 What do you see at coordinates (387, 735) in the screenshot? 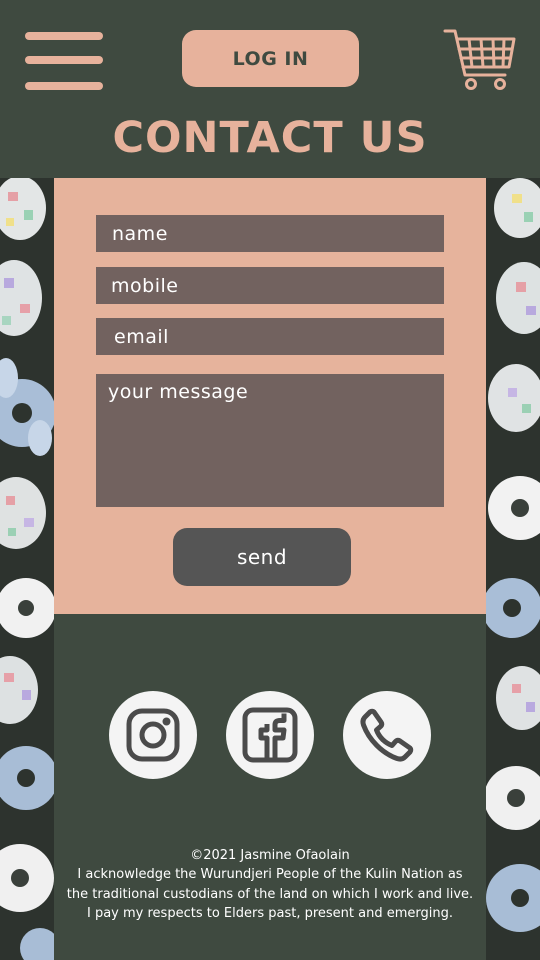
I see `phone-icon` at bounding box center [387, 735].